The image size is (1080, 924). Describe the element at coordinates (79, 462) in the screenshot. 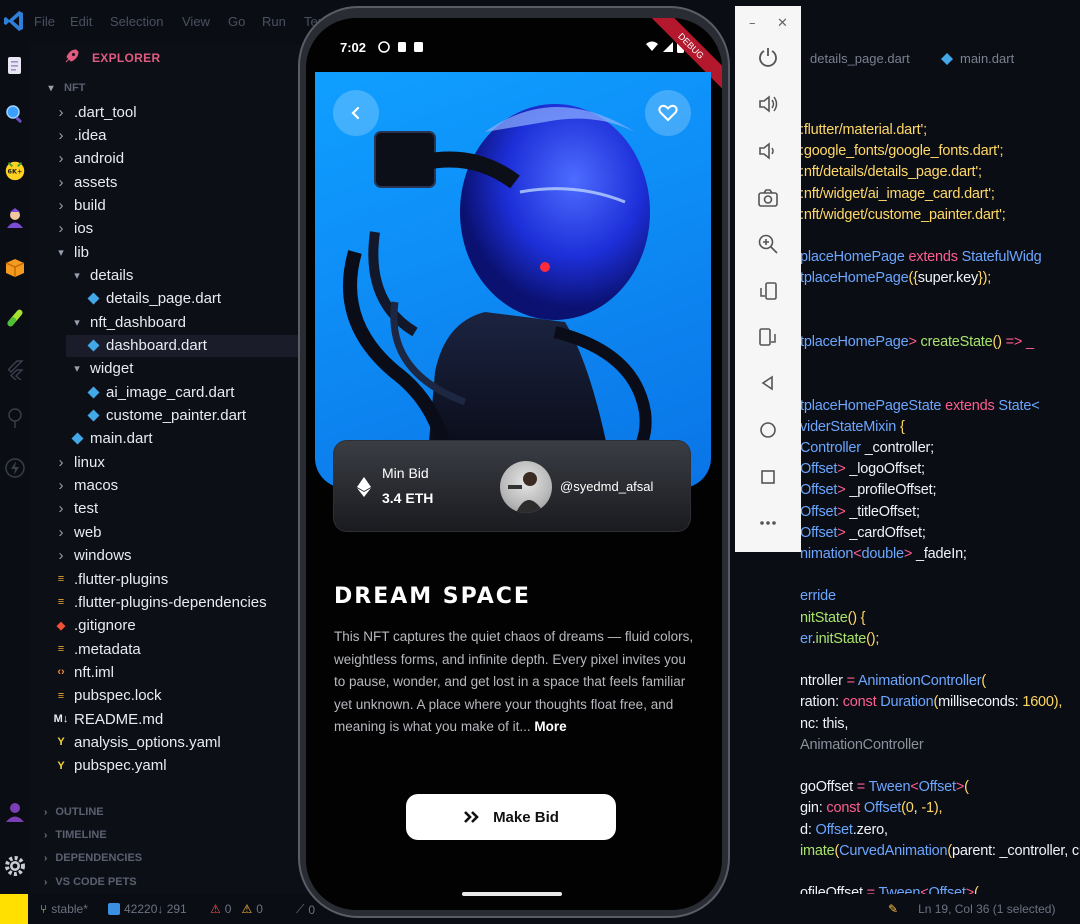

I see `tree-item-linux: › linux` at that location.